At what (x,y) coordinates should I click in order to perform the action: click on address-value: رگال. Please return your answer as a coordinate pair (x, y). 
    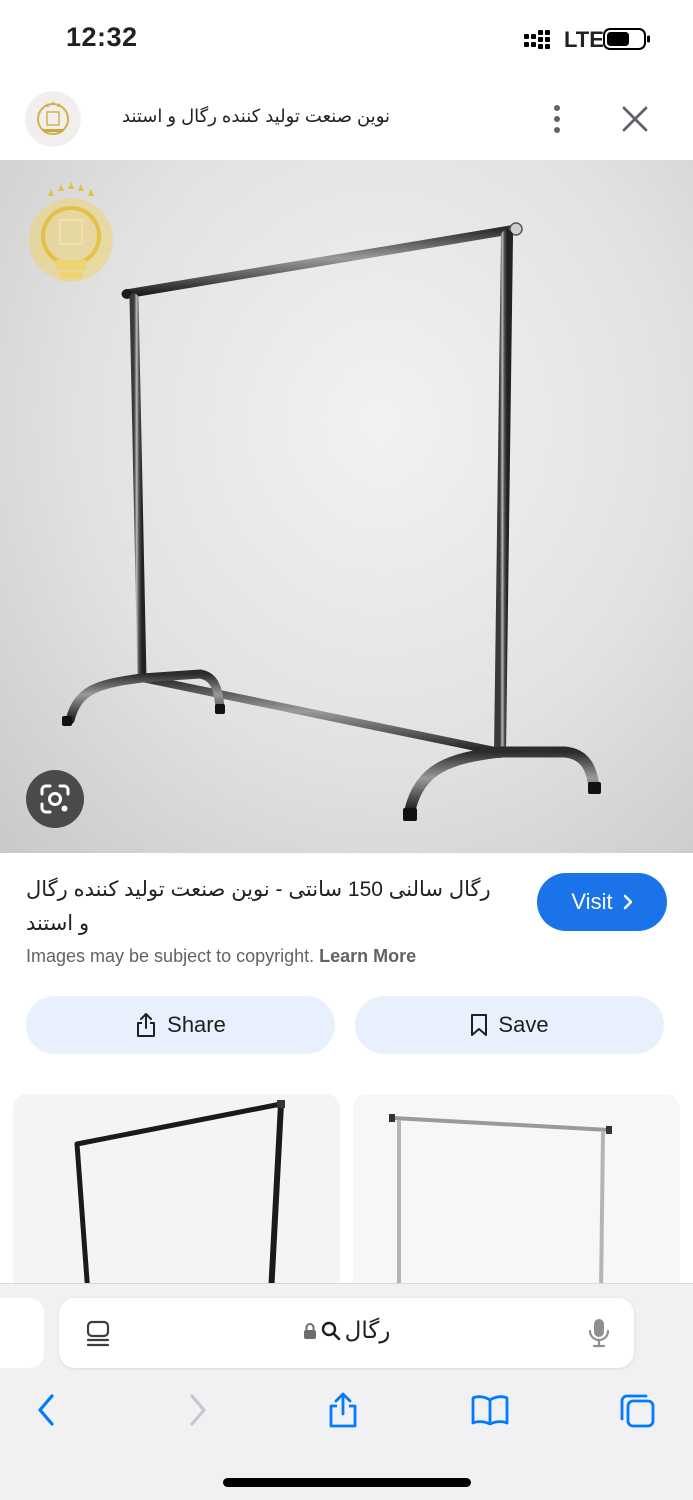
    Looking at the image, I should click on (367, 1330).